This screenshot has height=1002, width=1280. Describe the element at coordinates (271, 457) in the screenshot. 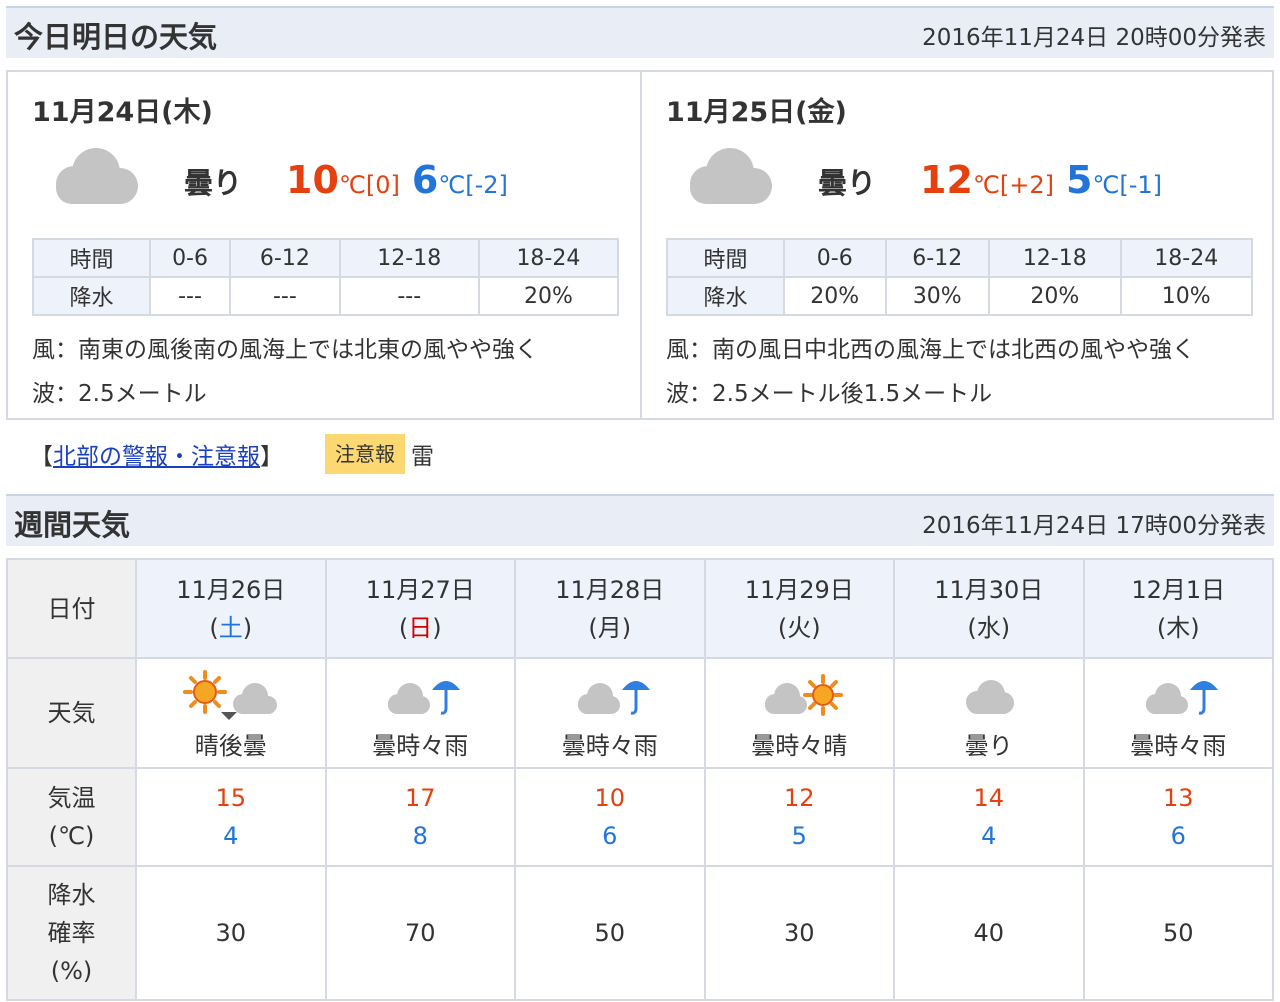

I see `bracket-close: 】` at that location.